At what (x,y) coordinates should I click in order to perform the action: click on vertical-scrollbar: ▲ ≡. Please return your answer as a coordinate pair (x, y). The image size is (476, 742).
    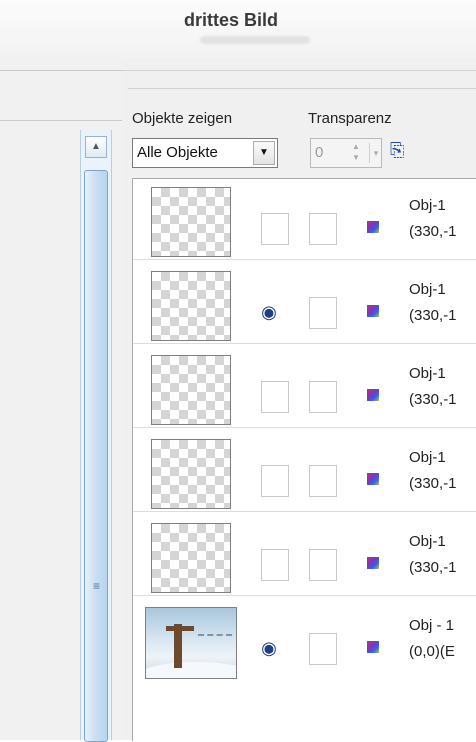
    Looking at the image, I should click on (96, 436).